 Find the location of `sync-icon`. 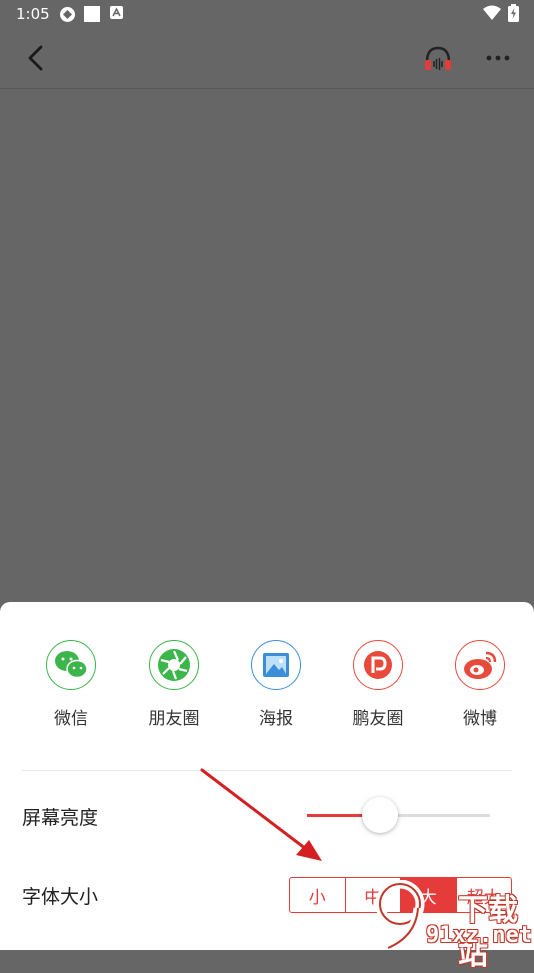

sync-icon is located at coordinates (67, 14).